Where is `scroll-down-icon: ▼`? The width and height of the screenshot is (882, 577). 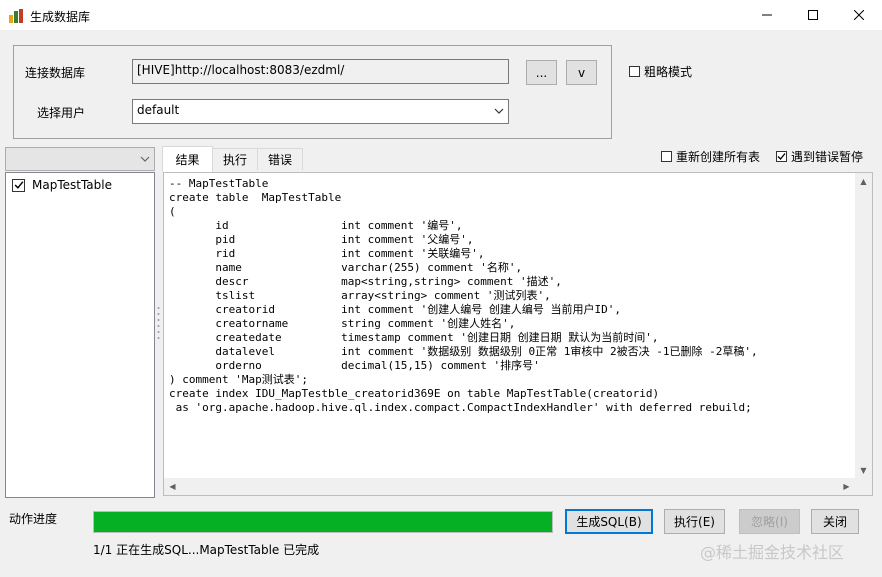
scroll-down-icon: ▼ is located at coordinates (863, 470).